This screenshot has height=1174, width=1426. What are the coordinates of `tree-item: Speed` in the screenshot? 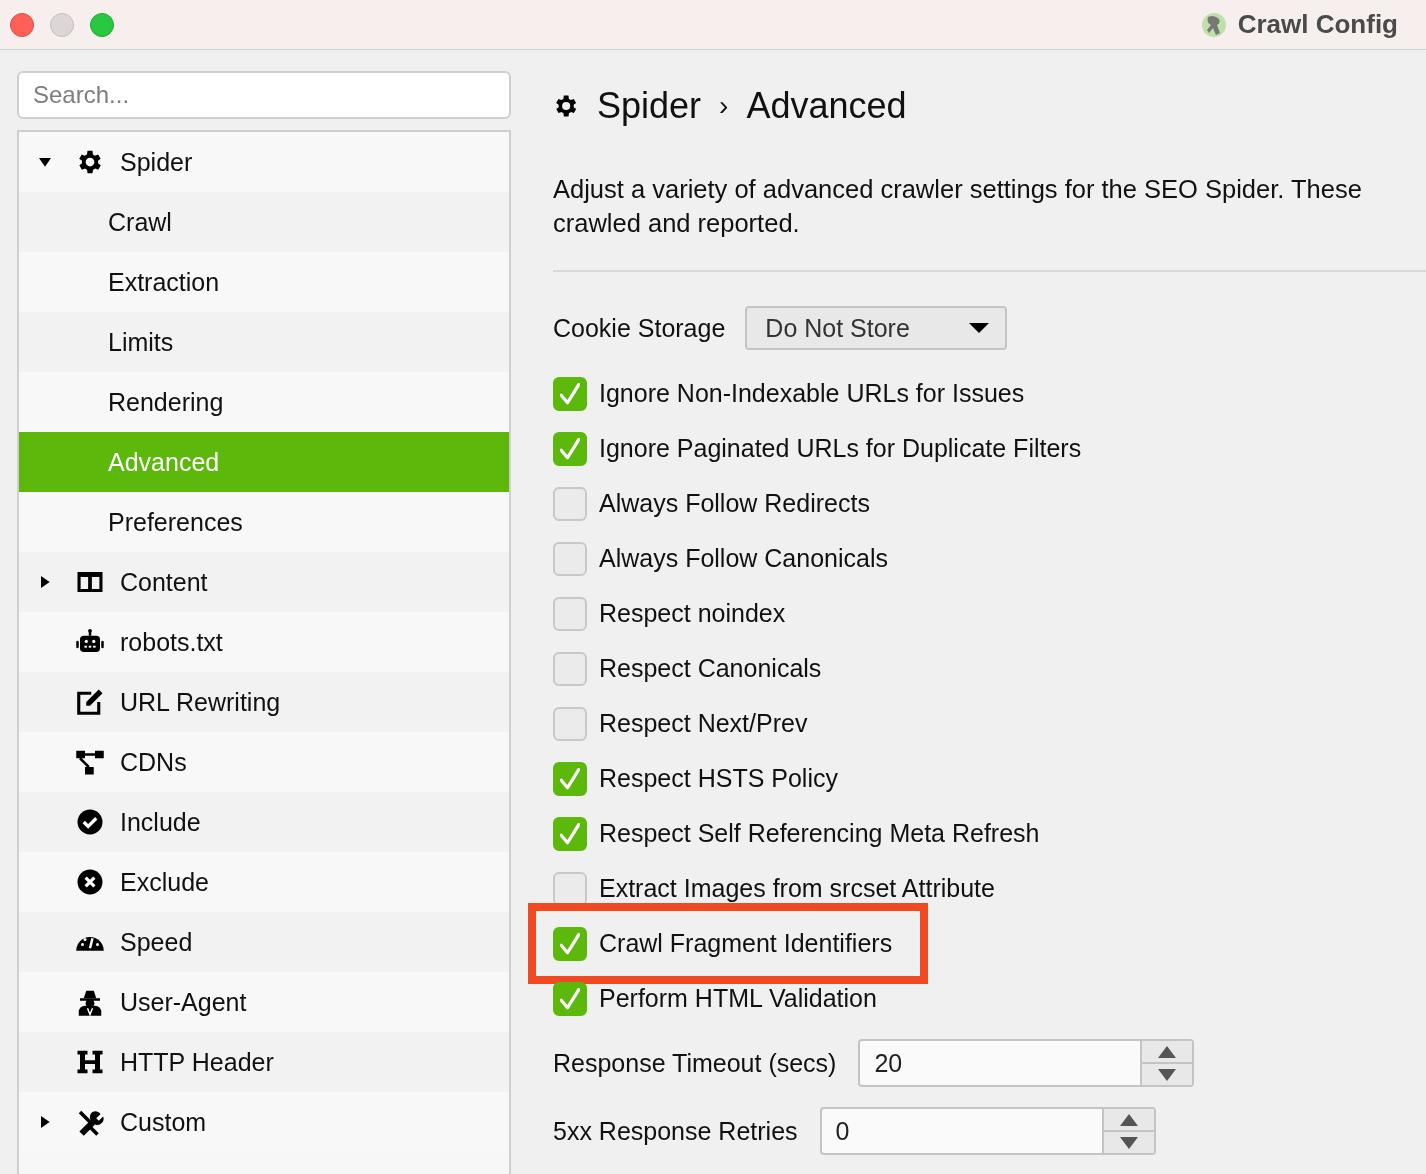 It's located at (264, 942).